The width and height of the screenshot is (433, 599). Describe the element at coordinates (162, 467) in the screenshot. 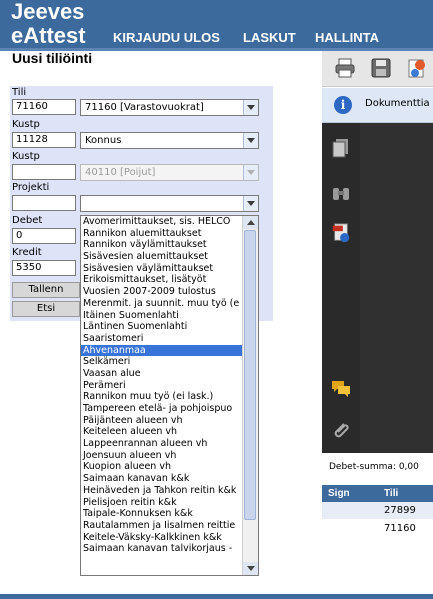

I see `dropdown-option: Kuopion alueen vh` at that location.